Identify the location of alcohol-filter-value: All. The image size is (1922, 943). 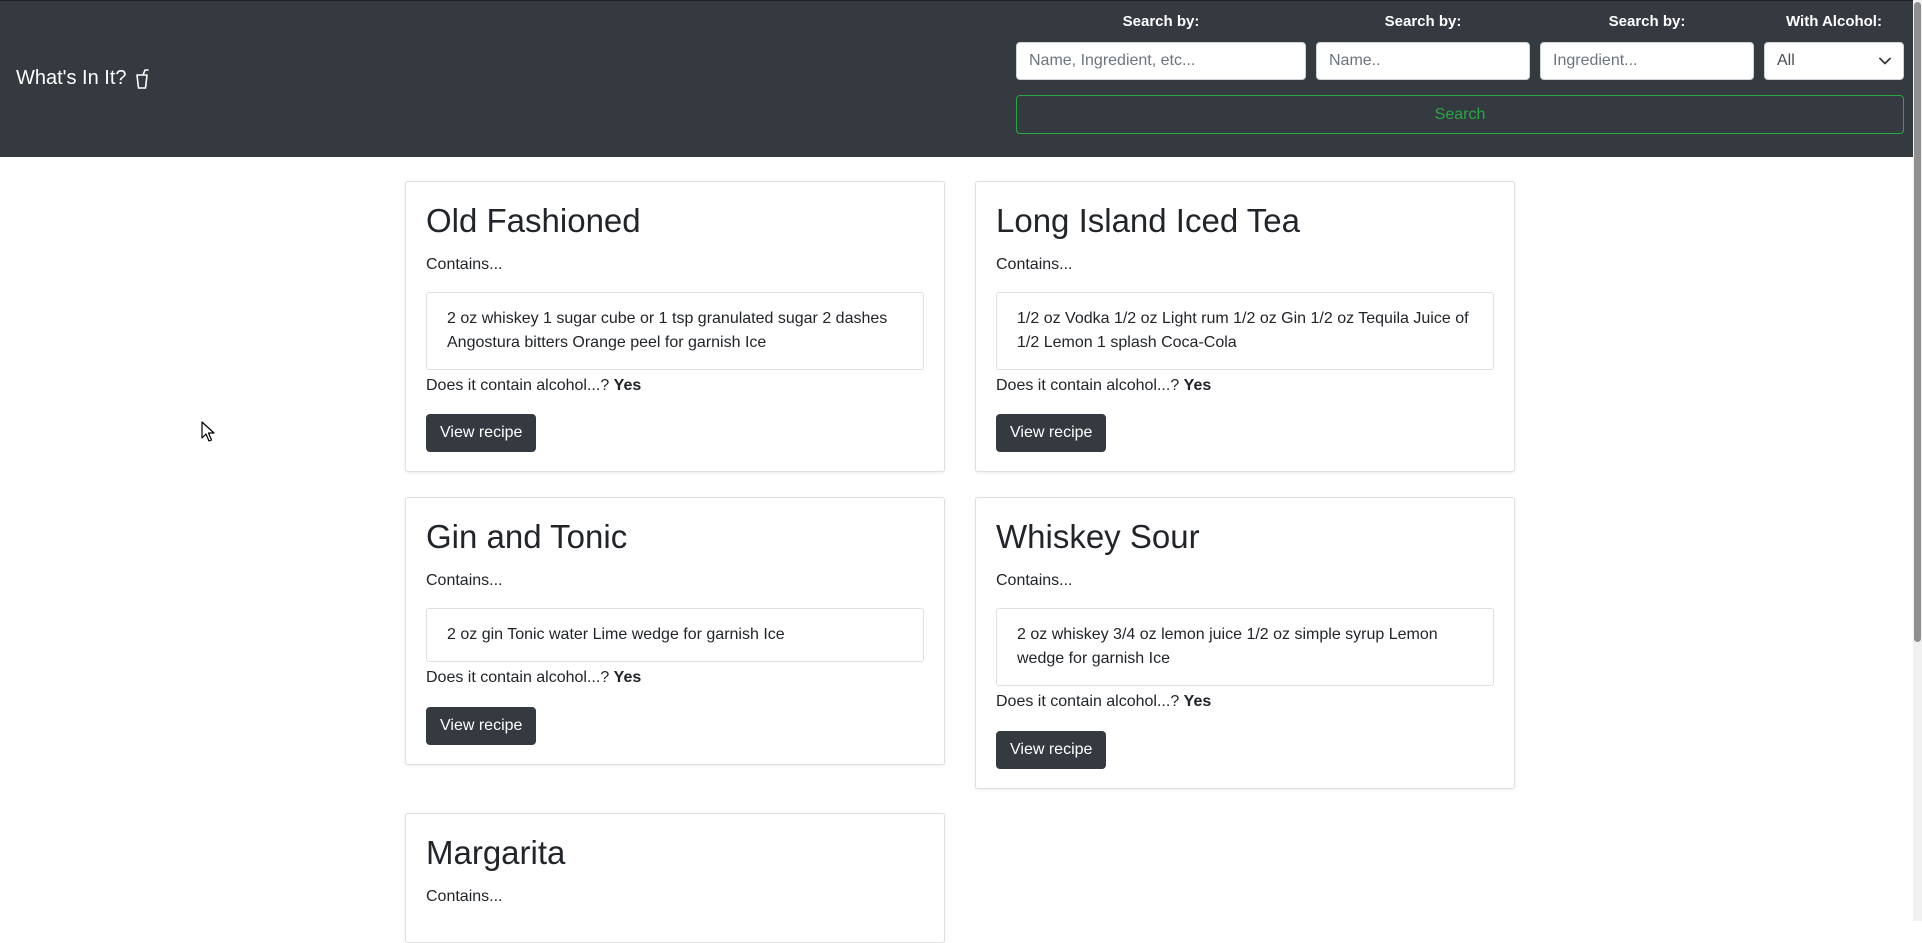
(1786, 60).